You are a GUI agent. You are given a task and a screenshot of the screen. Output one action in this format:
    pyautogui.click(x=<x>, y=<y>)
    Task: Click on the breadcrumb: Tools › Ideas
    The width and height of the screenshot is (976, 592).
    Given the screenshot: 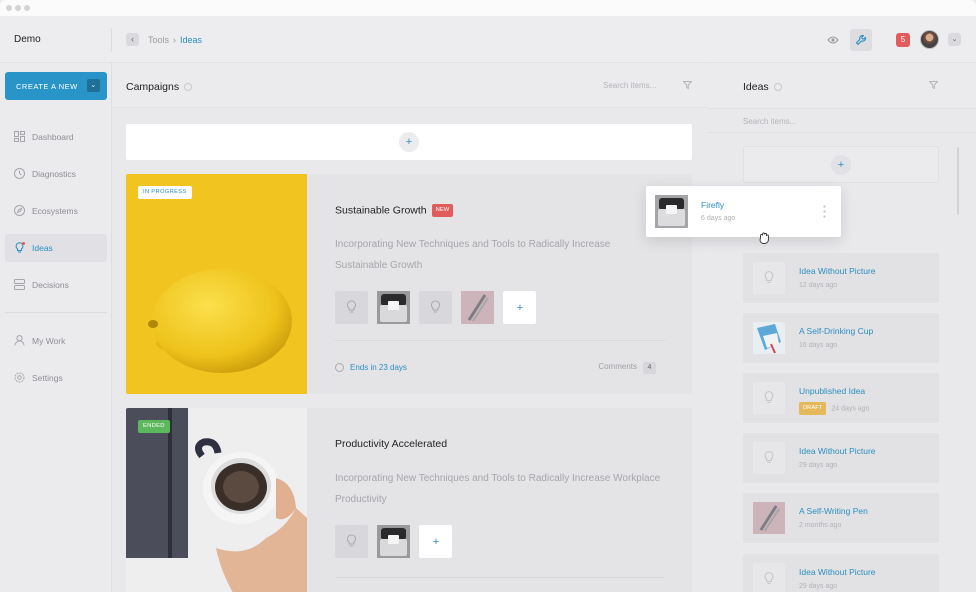 What is the action you would take?
    pyautogui.click(x=175, y=40)
    